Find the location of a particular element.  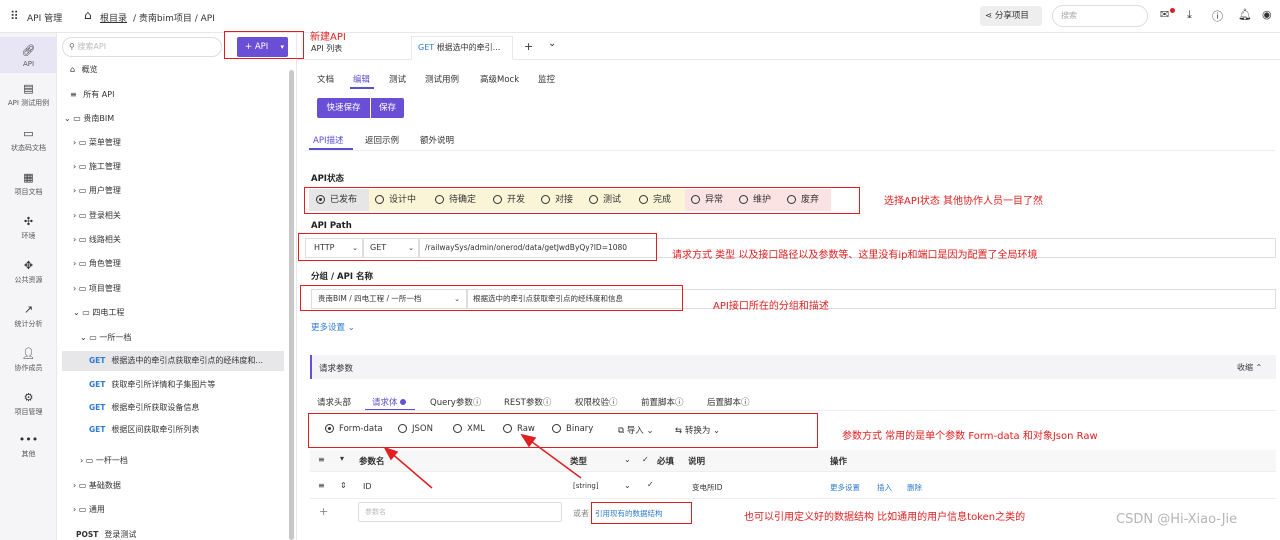

watermark: CSDN @Hi-Xiao-Jie is located at coordinates (1177, 519).